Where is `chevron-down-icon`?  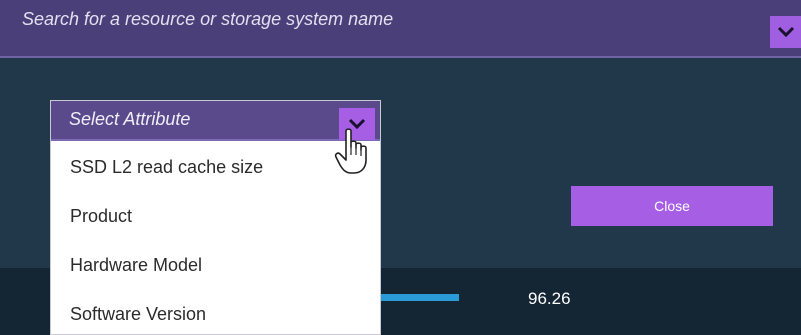
chevron-down-icon is located at coordinates (785, 32).